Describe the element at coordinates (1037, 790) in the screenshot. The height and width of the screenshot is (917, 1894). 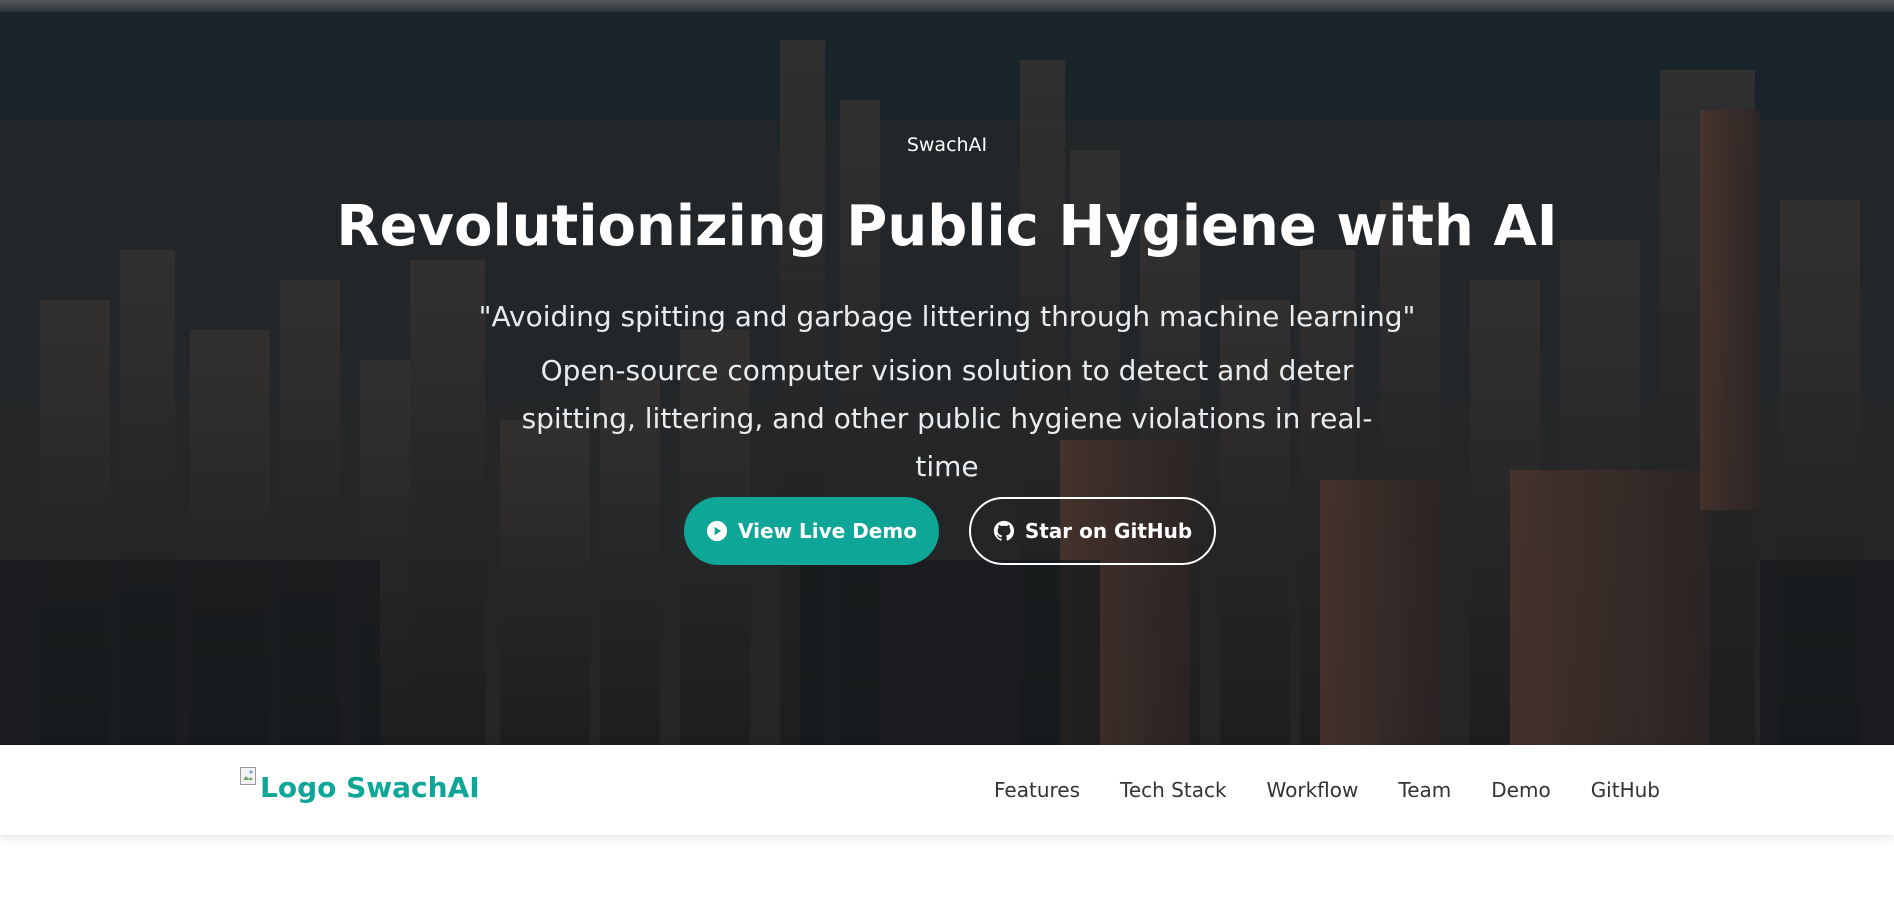
I see `nav-link-features: Features` at that location.